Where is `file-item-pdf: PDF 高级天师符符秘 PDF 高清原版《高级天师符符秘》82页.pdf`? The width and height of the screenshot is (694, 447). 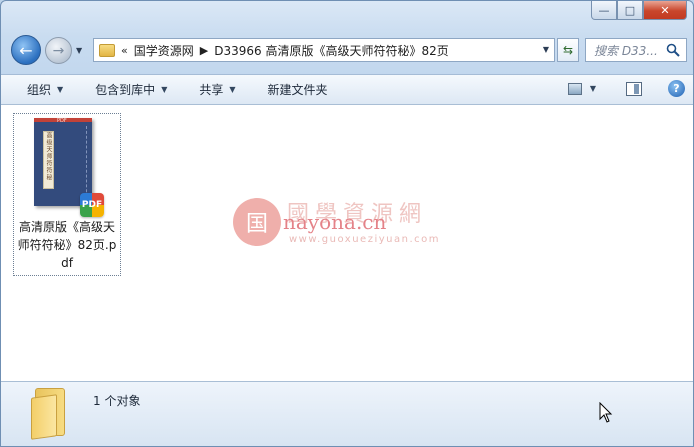 file-item-pdf: PDF 高级天师符符秘 PDF 高清原版《高级天师符符秘》82页.pdf is located at coordinates (67, 194).